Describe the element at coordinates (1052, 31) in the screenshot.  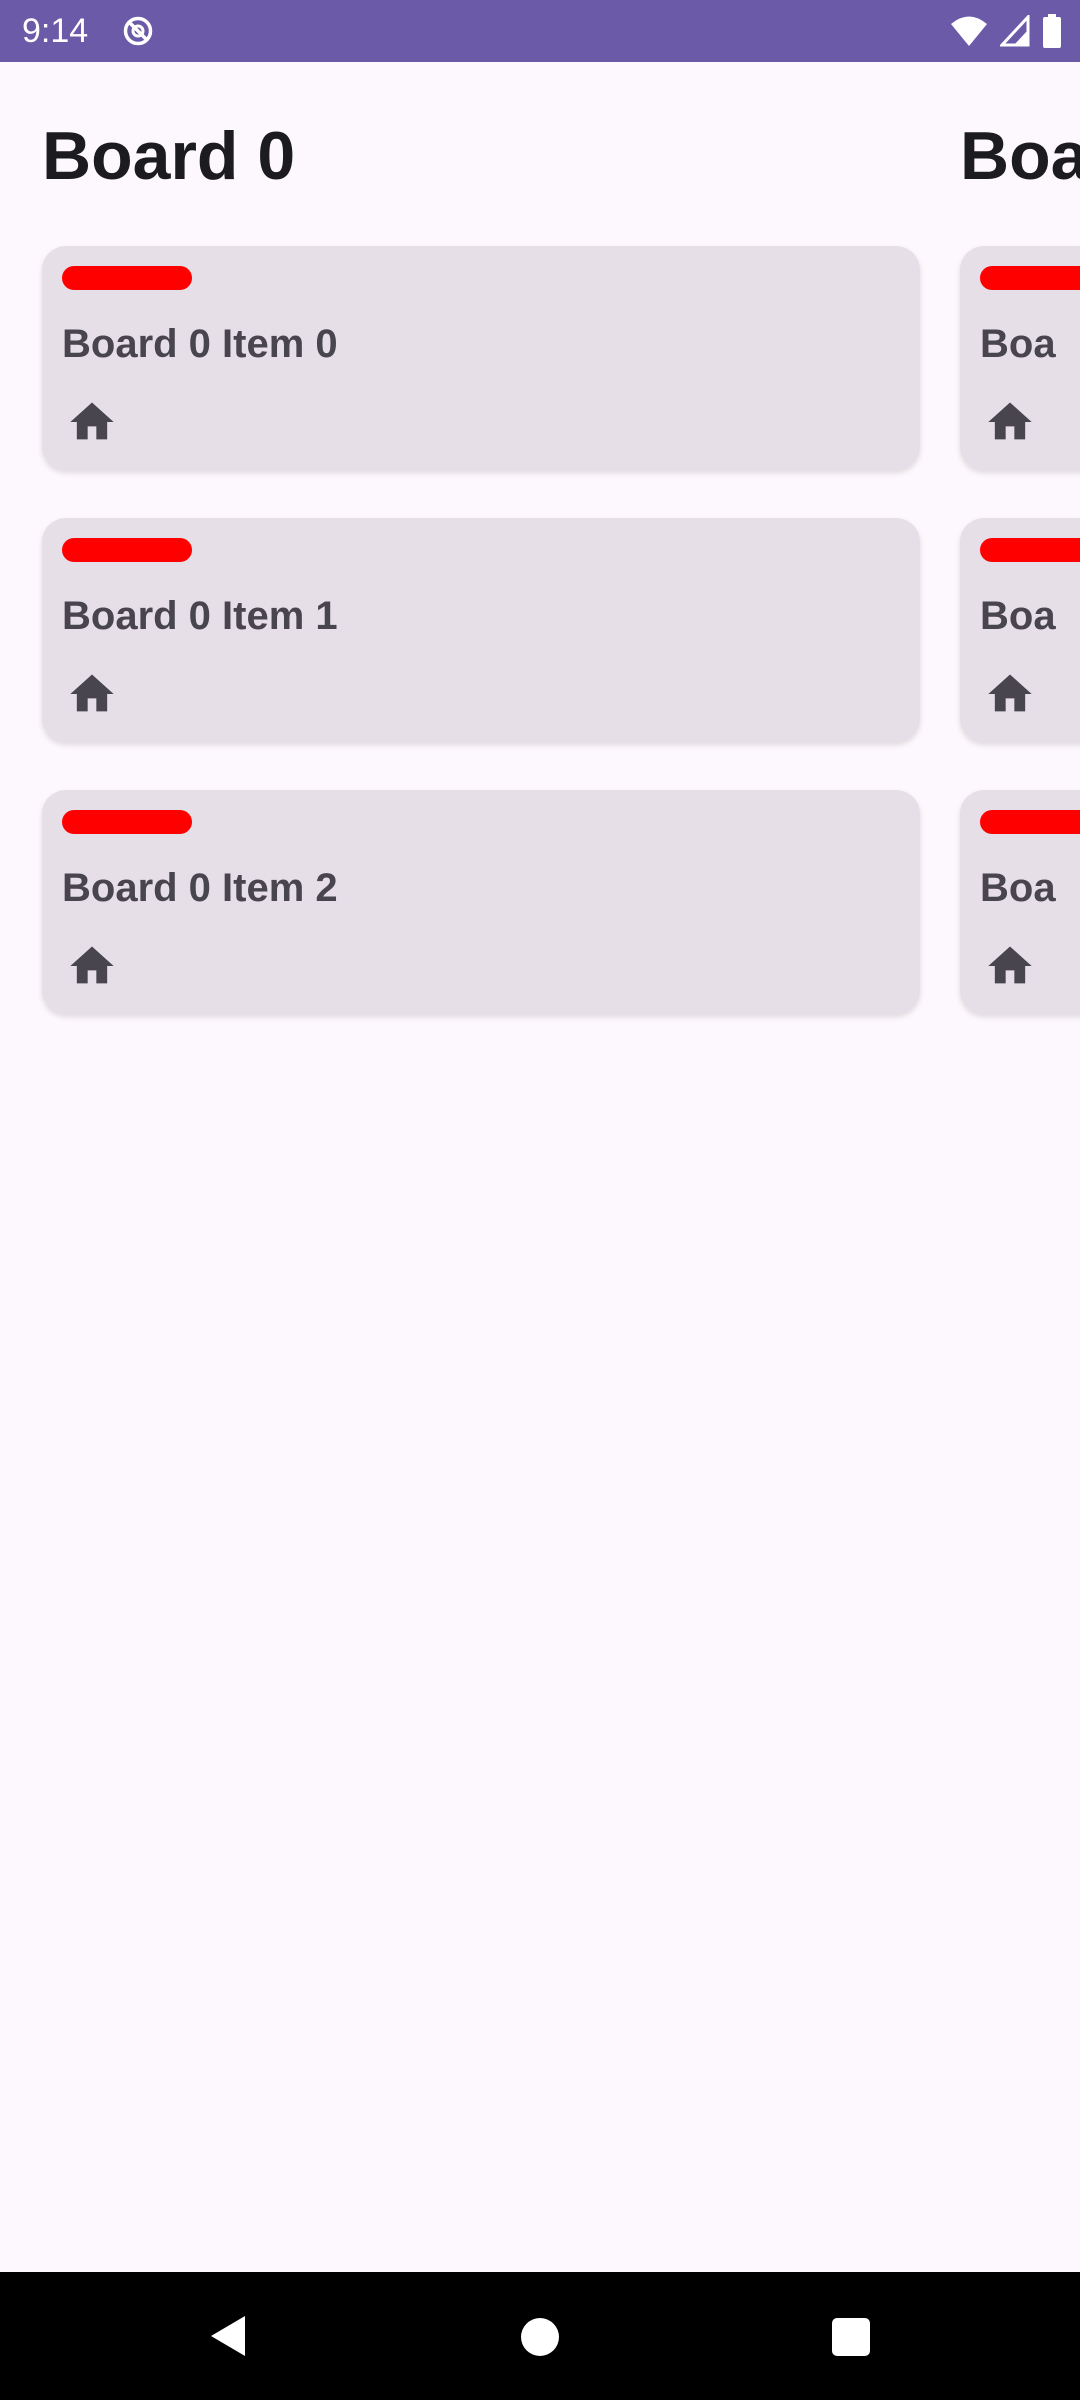
I see `battery-icon` at that location.